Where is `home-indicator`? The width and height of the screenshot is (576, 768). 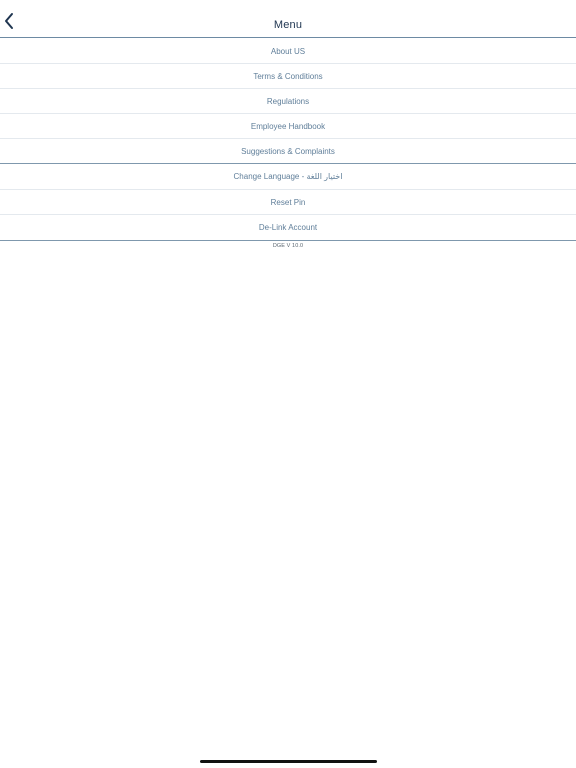 home-indicator is located at coordinates (288, 761).